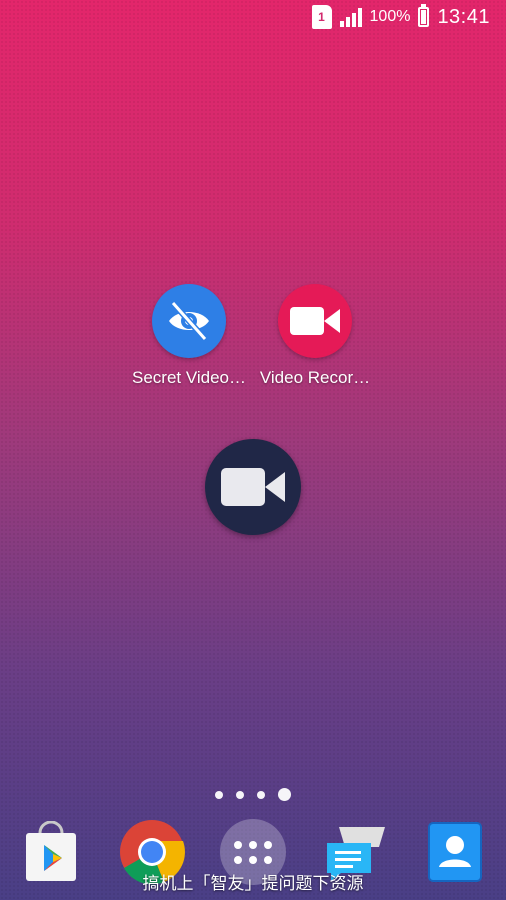  What do you see at coordinates (253, 17) in the screenshot?
I see `status-bar: 1 100% 13:41` at bounding box center [253, 17].